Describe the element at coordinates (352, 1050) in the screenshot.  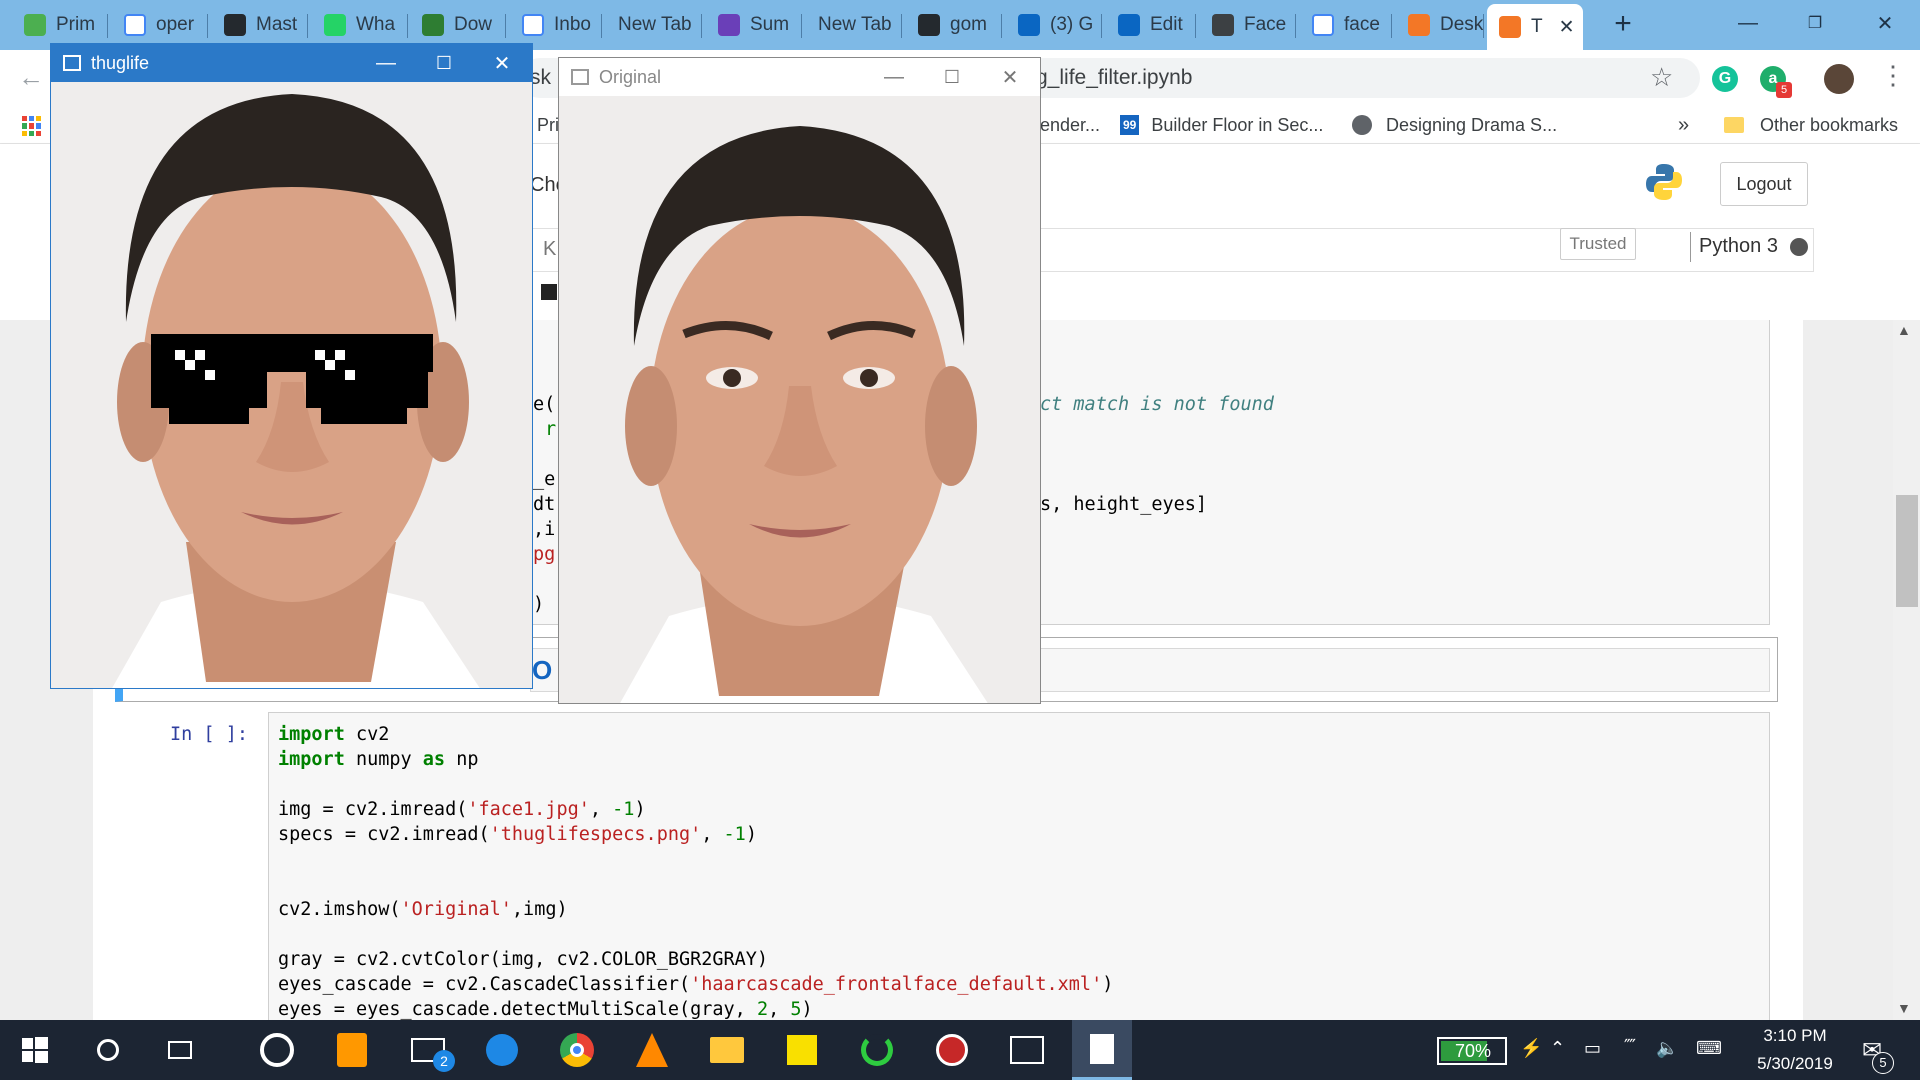
I see `sublime-text-icon` at that location.